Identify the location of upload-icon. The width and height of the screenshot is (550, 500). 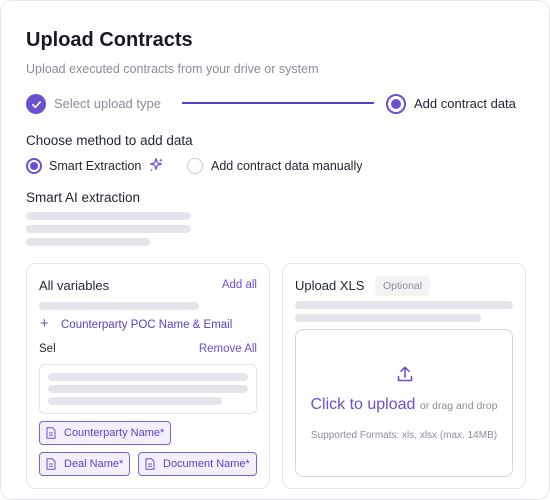
(405, 374).